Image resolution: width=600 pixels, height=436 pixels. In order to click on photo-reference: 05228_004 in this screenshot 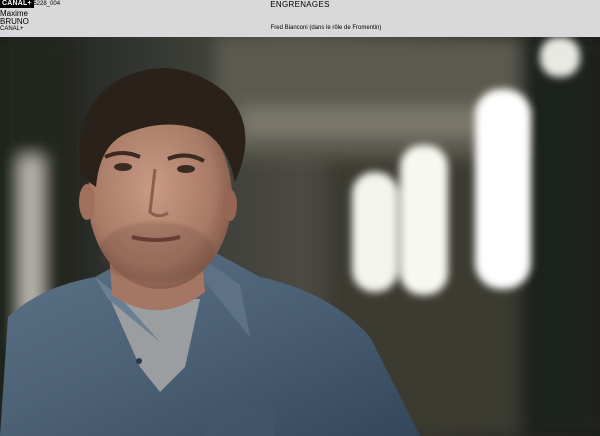, I will do `click(45, 4)`.